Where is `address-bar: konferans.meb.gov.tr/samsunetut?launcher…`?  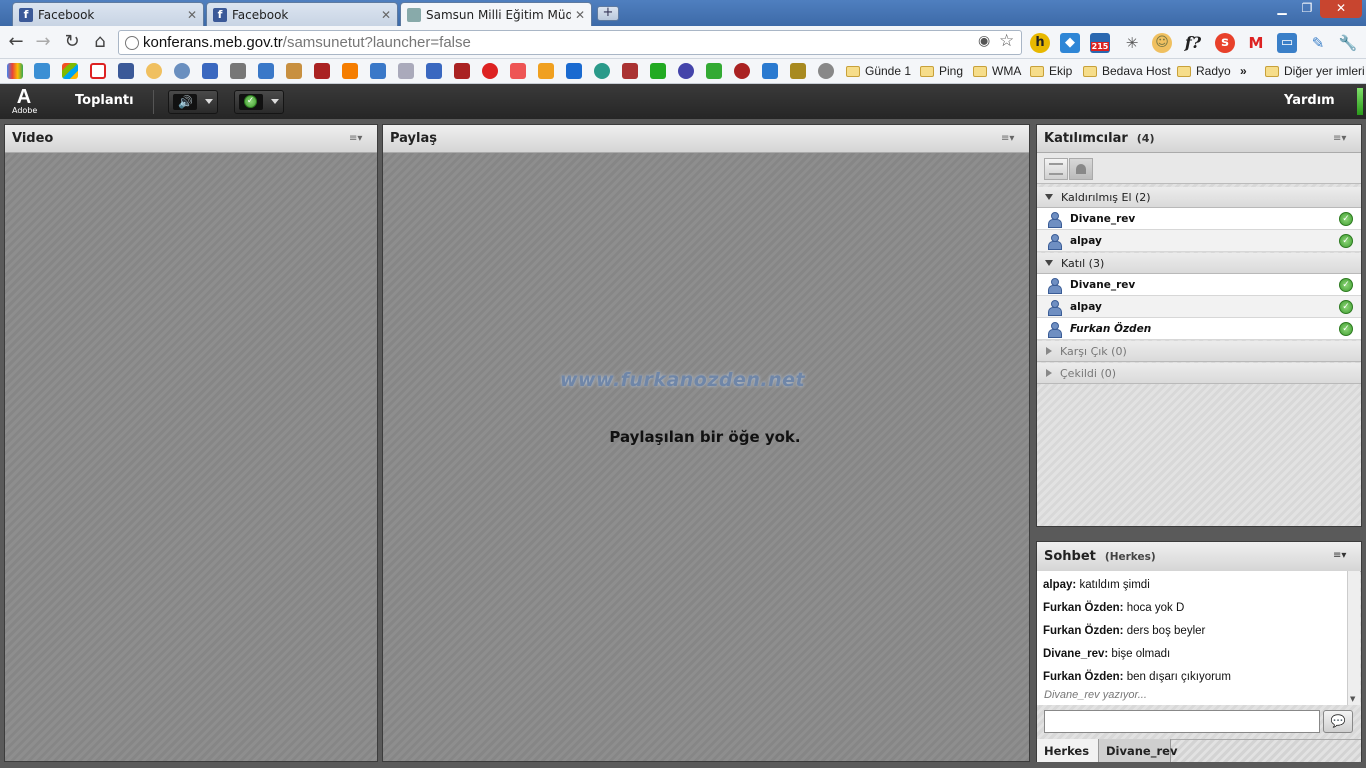
address-bar: konferans.meb.gov.tr/samsunetut?launcher… is located at coordinates (570, 42).